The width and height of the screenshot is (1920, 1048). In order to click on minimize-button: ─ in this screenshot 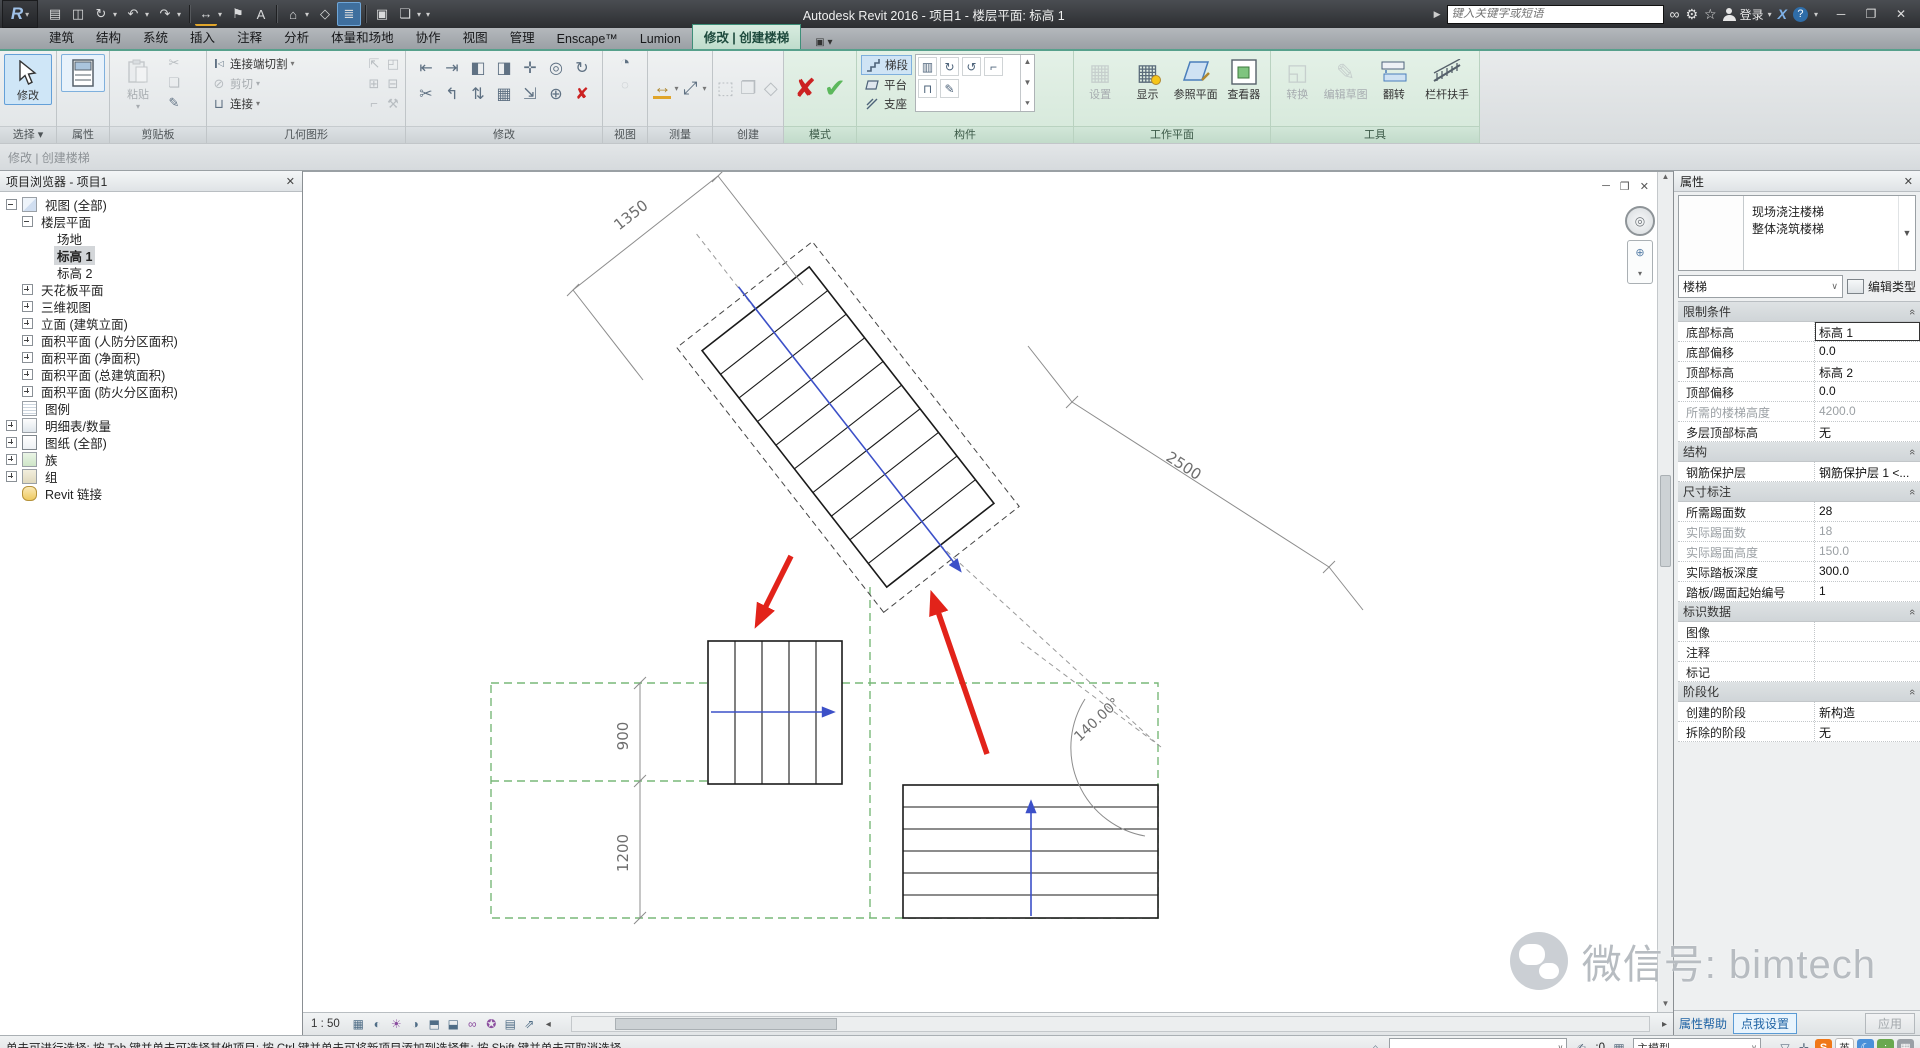, I will do `click(1841, 14)`.